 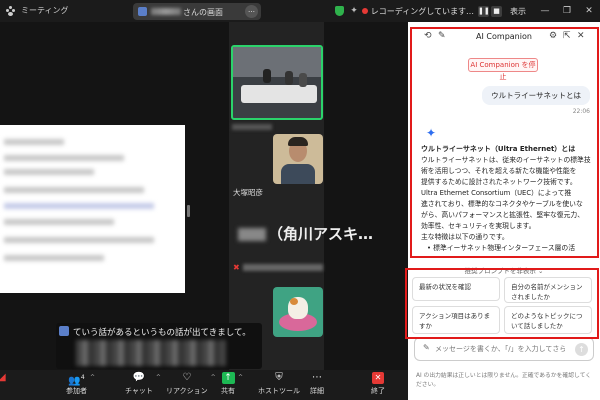 I want to click on close-window-button: ✕, so click(x=589, y=11).